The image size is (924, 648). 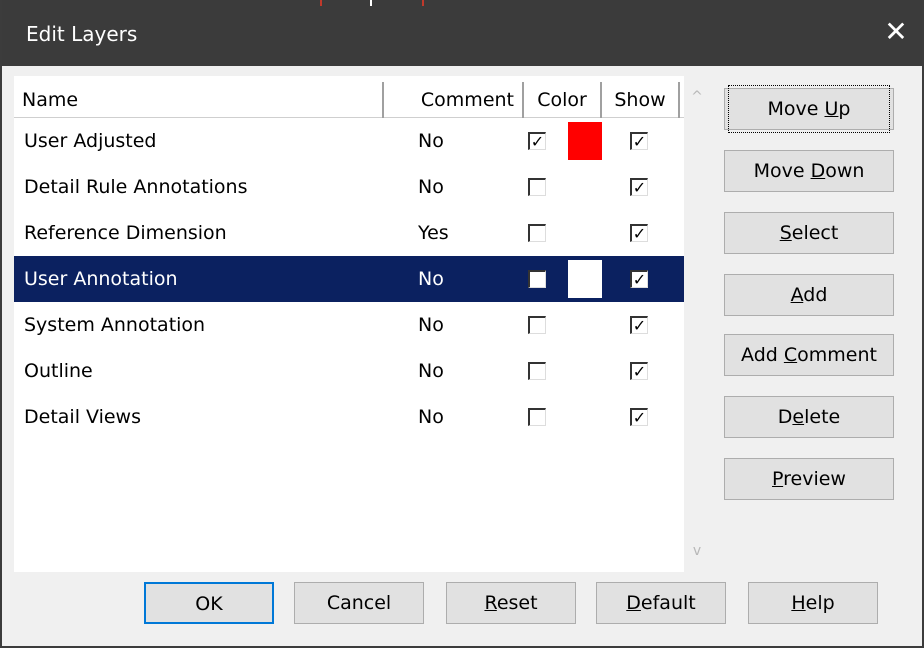 What do you see at coordinates (798, 417) in the screenshot?
I see `access-key: e` at bounding box center [798, 417].